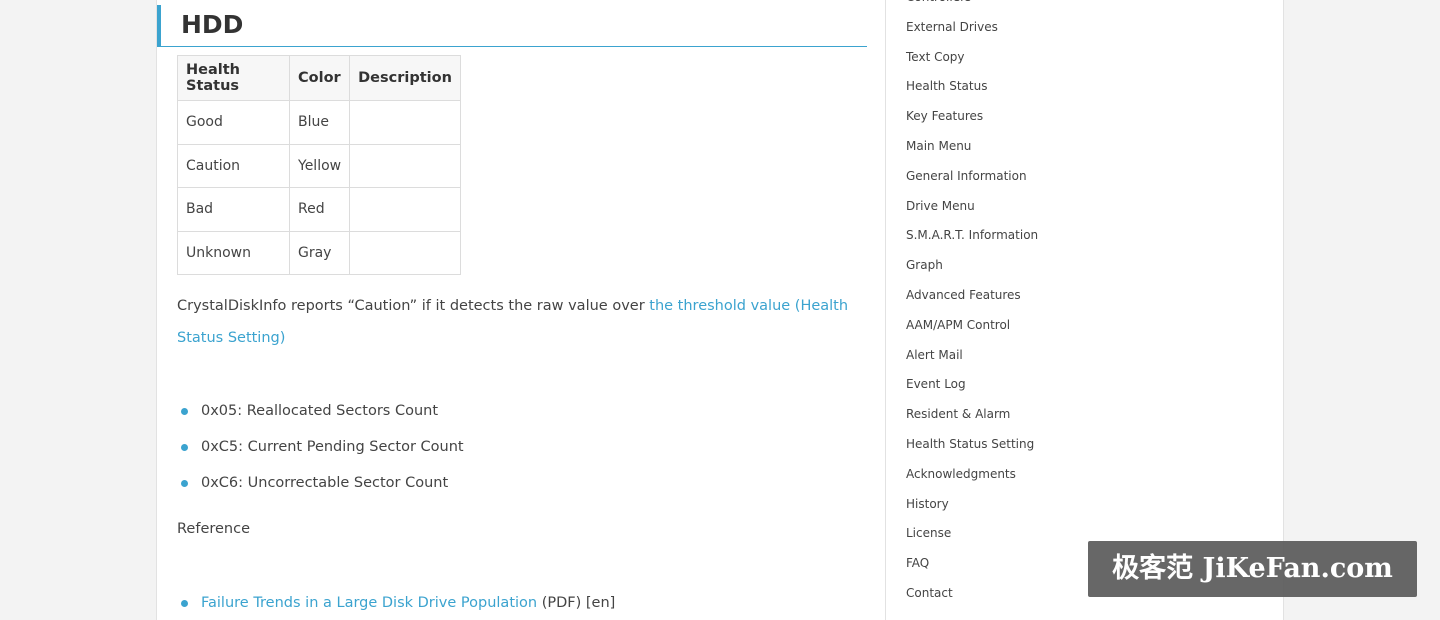 This screenshot has height=620, width=1440. What do you see at coordinates (972, 390) in the screenshot?
I see `sidebar-item-event-log: Event Log` at bounding box center [972, 390].